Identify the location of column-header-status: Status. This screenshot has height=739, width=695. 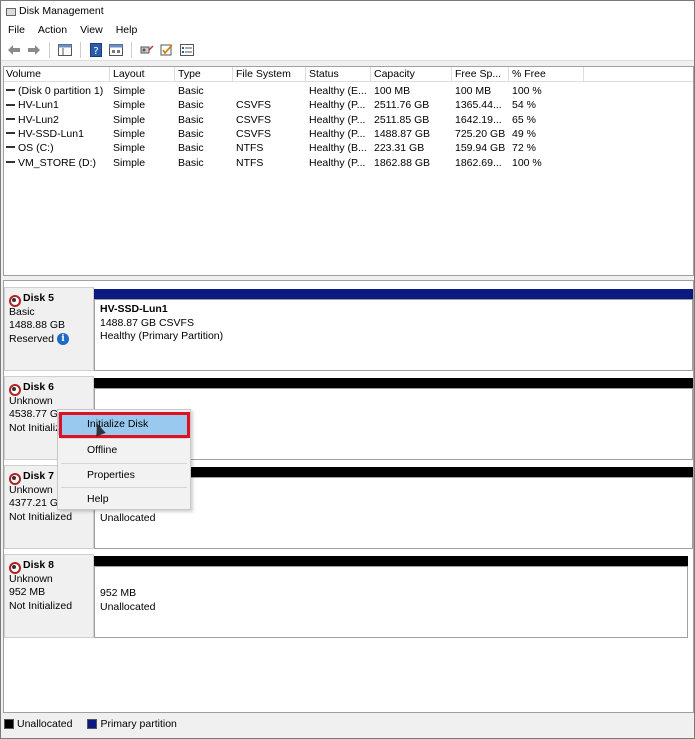
(339, 74).